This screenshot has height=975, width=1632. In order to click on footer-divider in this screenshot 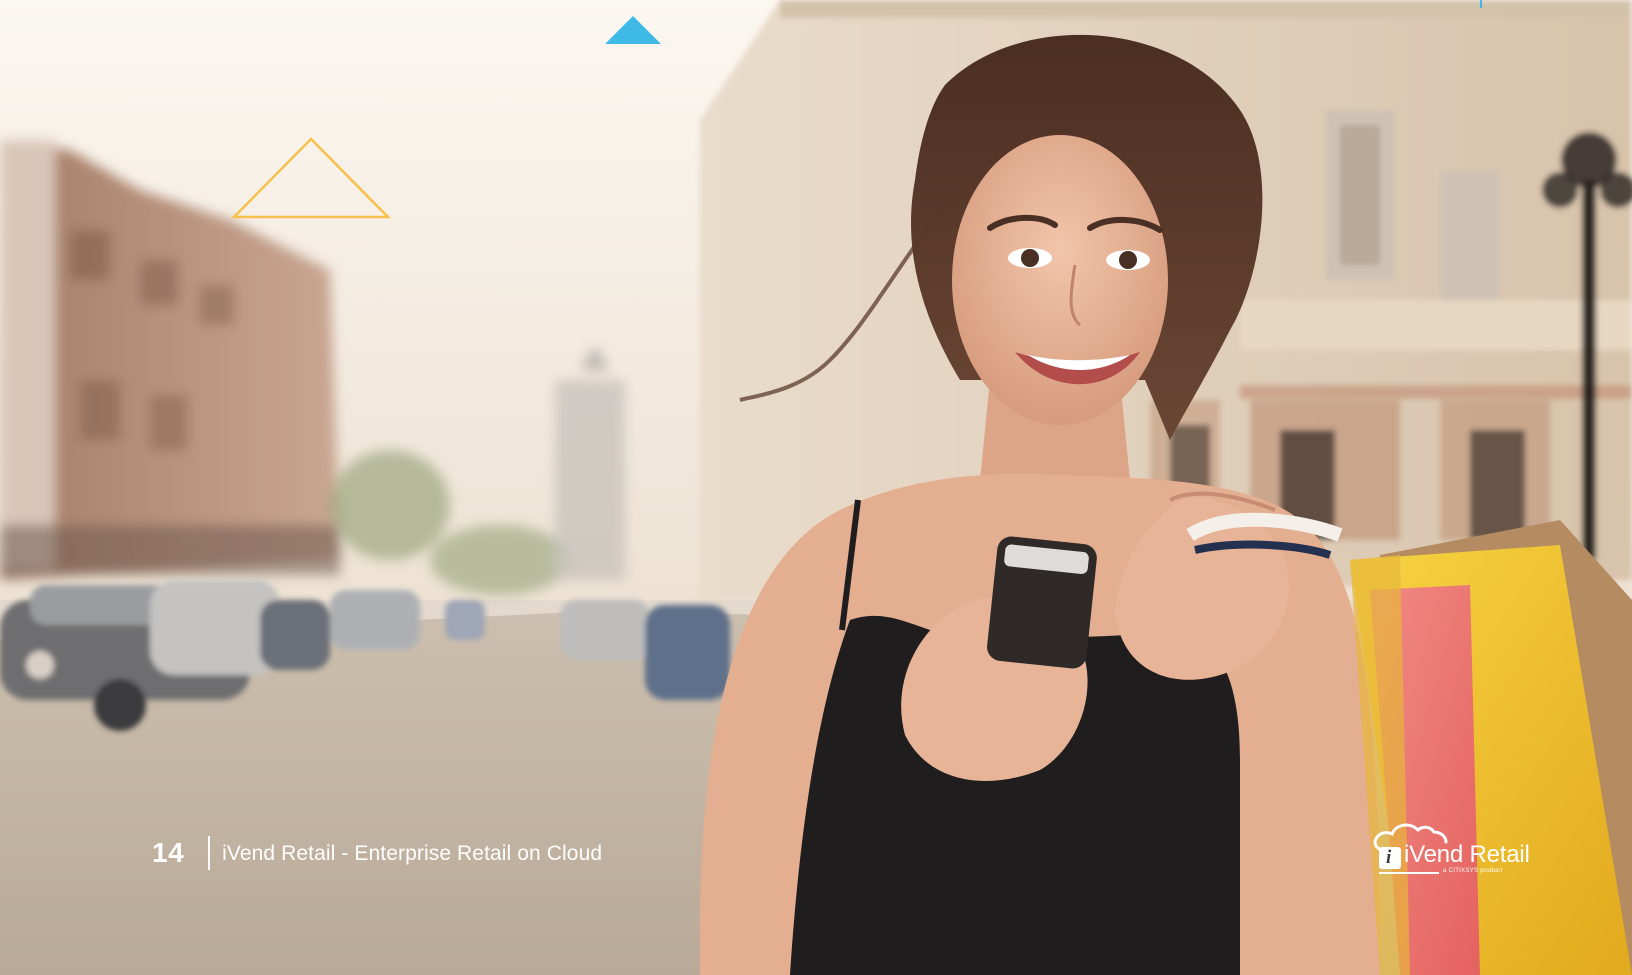, I will do `click(209, 853)`.